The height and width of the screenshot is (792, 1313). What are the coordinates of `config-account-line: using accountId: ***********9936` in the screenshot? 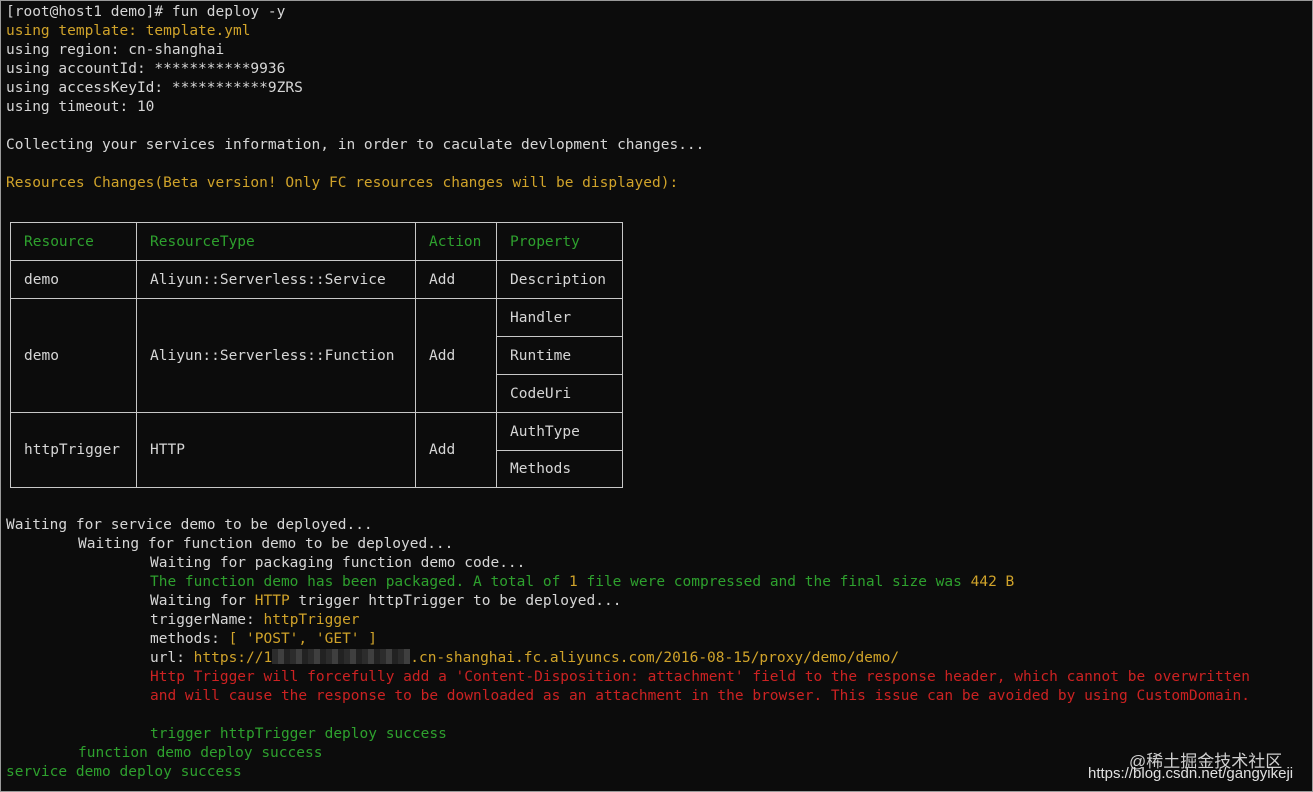 It's located at (146, 69).